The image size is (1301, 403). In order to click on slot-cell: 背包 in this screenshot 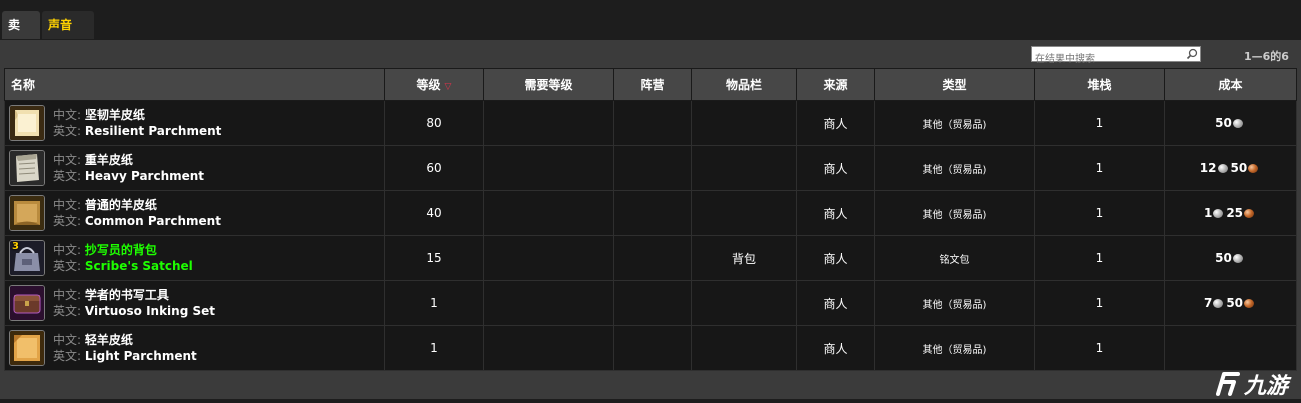, I will do `click(744, 258)`.